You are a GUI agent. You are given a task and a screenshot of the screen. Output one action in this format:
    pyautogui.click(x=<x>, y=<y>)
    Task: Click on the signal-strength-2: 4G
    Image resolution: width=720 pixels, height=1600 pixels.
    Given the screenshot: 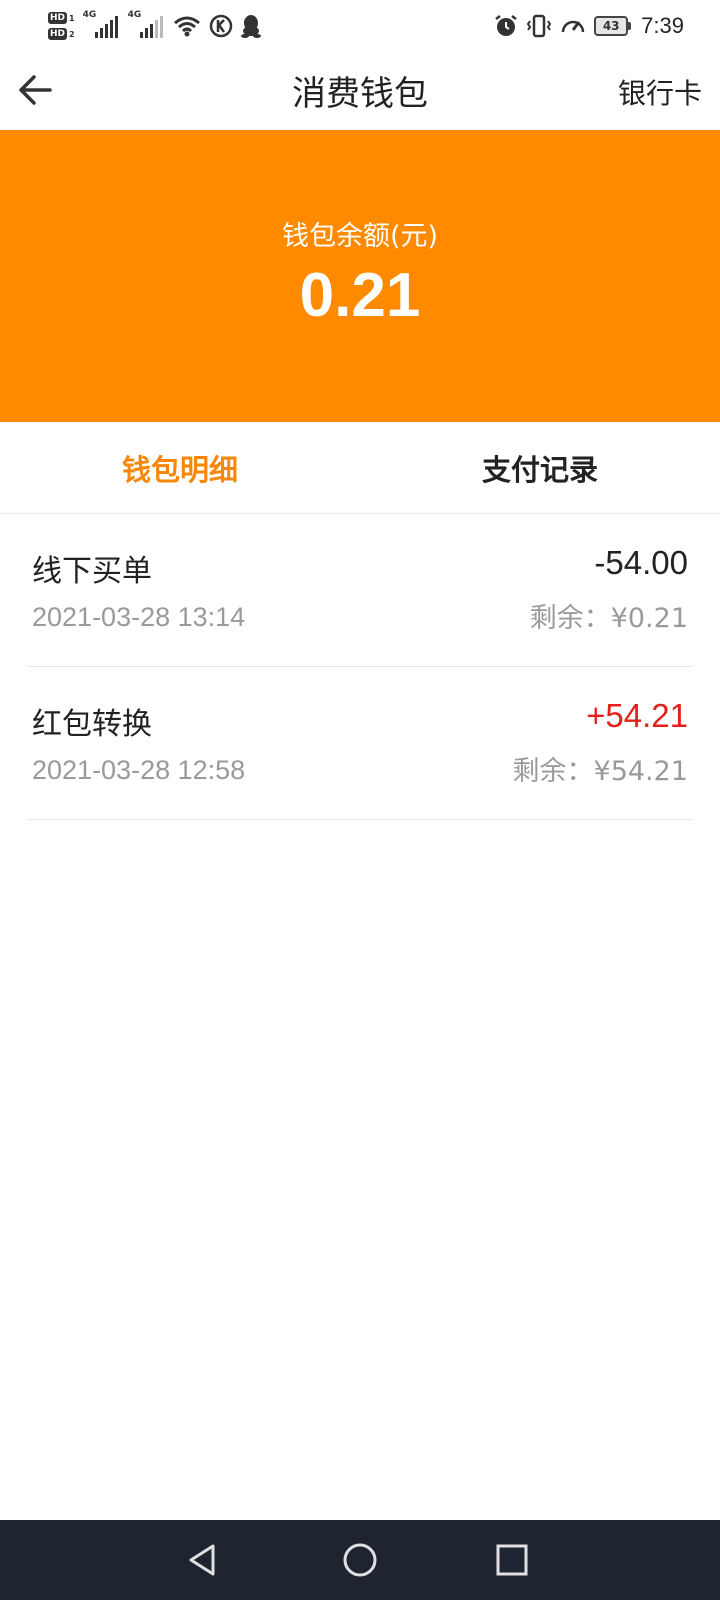 What is the action you would take?
    pyautogui.click(x=145, y=24)
    